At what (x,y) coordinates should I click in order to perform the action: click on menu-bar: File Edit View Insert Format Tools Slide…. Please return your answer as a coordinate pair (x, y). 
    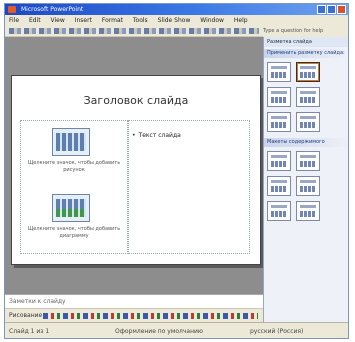
    Looking at the image, I should click on (176, 20).